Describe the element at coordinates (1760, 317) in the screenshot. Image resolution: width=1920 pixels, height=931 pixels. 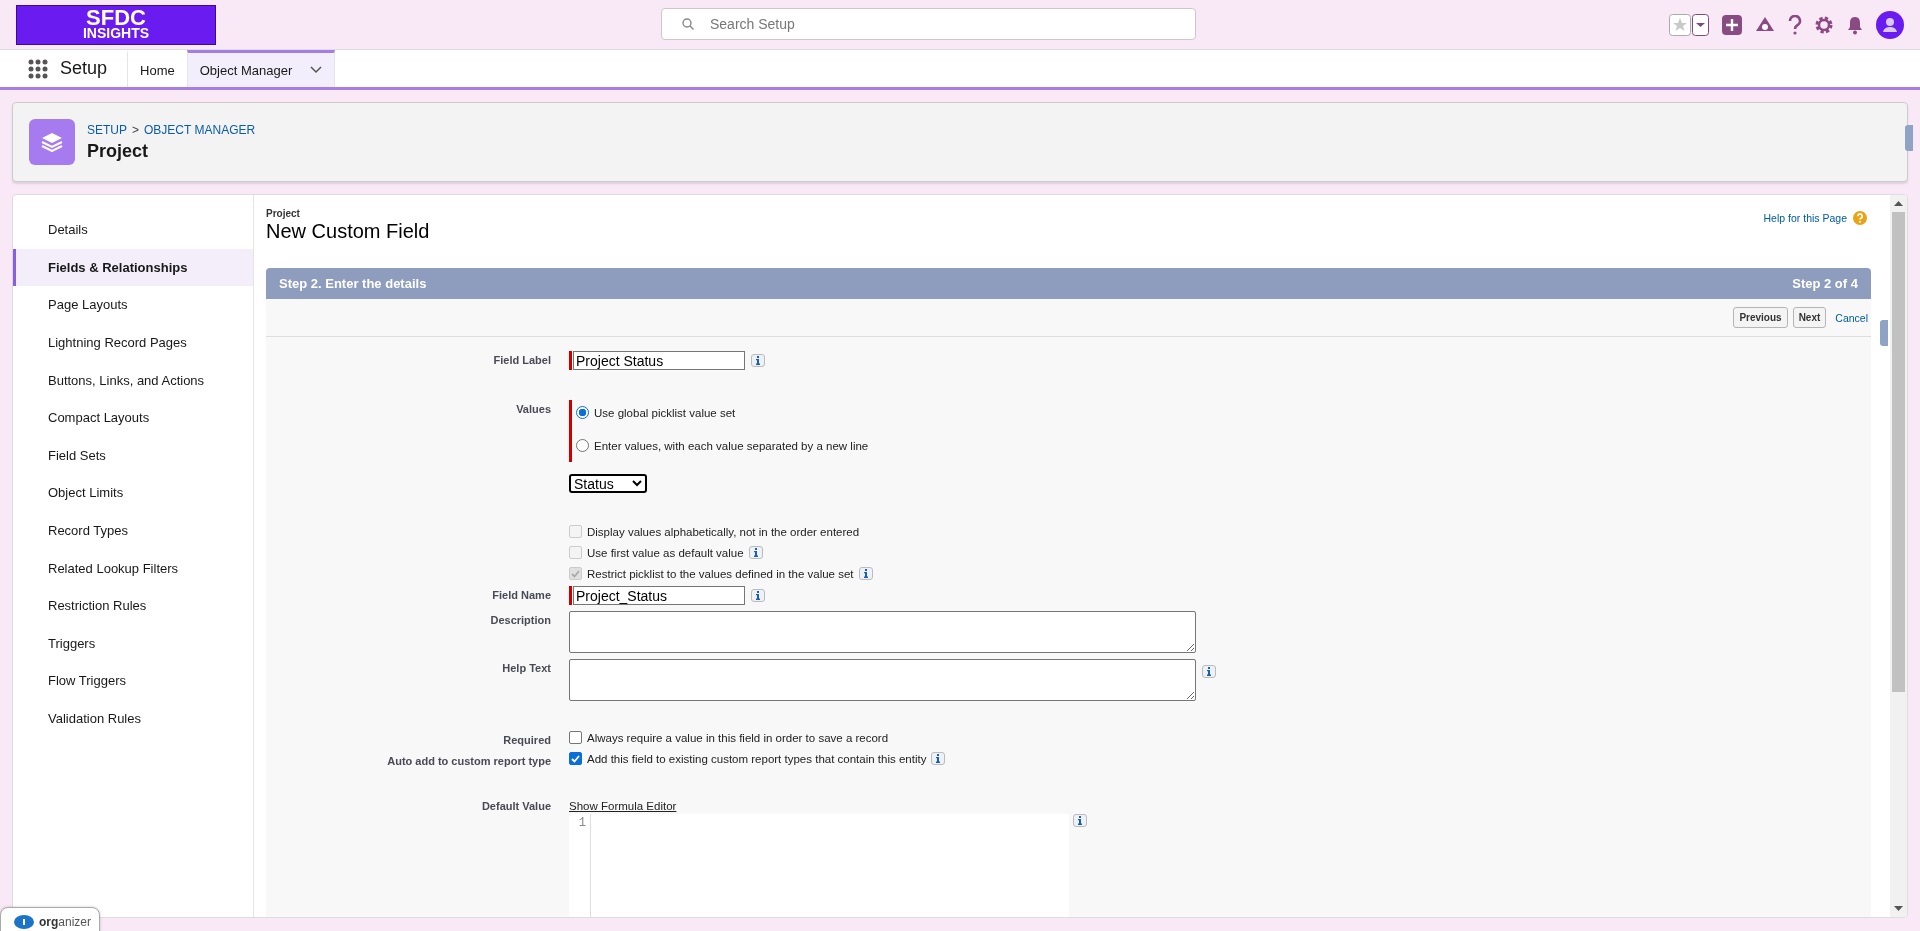
I see `step-button: Previous` at that location.